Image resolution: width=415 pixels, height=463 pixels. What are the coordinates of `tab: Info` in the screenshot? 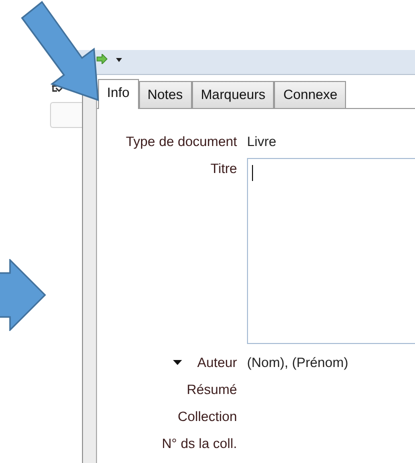 It's located at (118, 94).